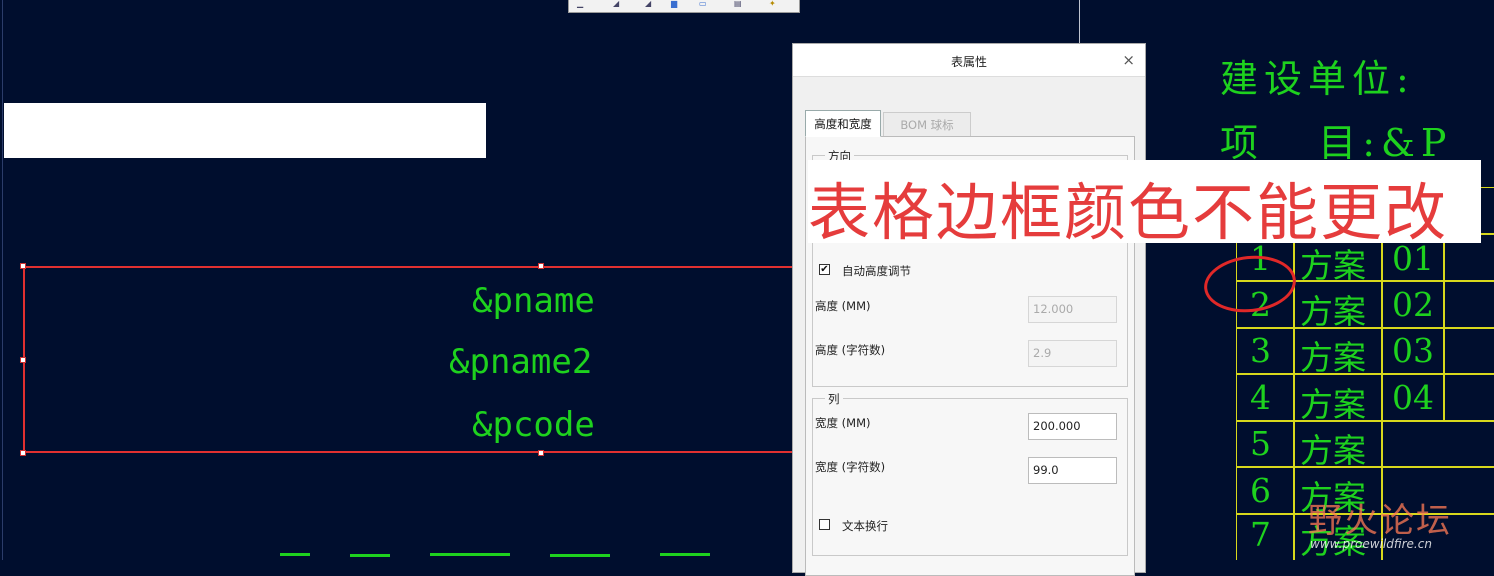 The image size is (1494, 576). I want to click on title-project: 项 目:&P, so click(1336, 143).